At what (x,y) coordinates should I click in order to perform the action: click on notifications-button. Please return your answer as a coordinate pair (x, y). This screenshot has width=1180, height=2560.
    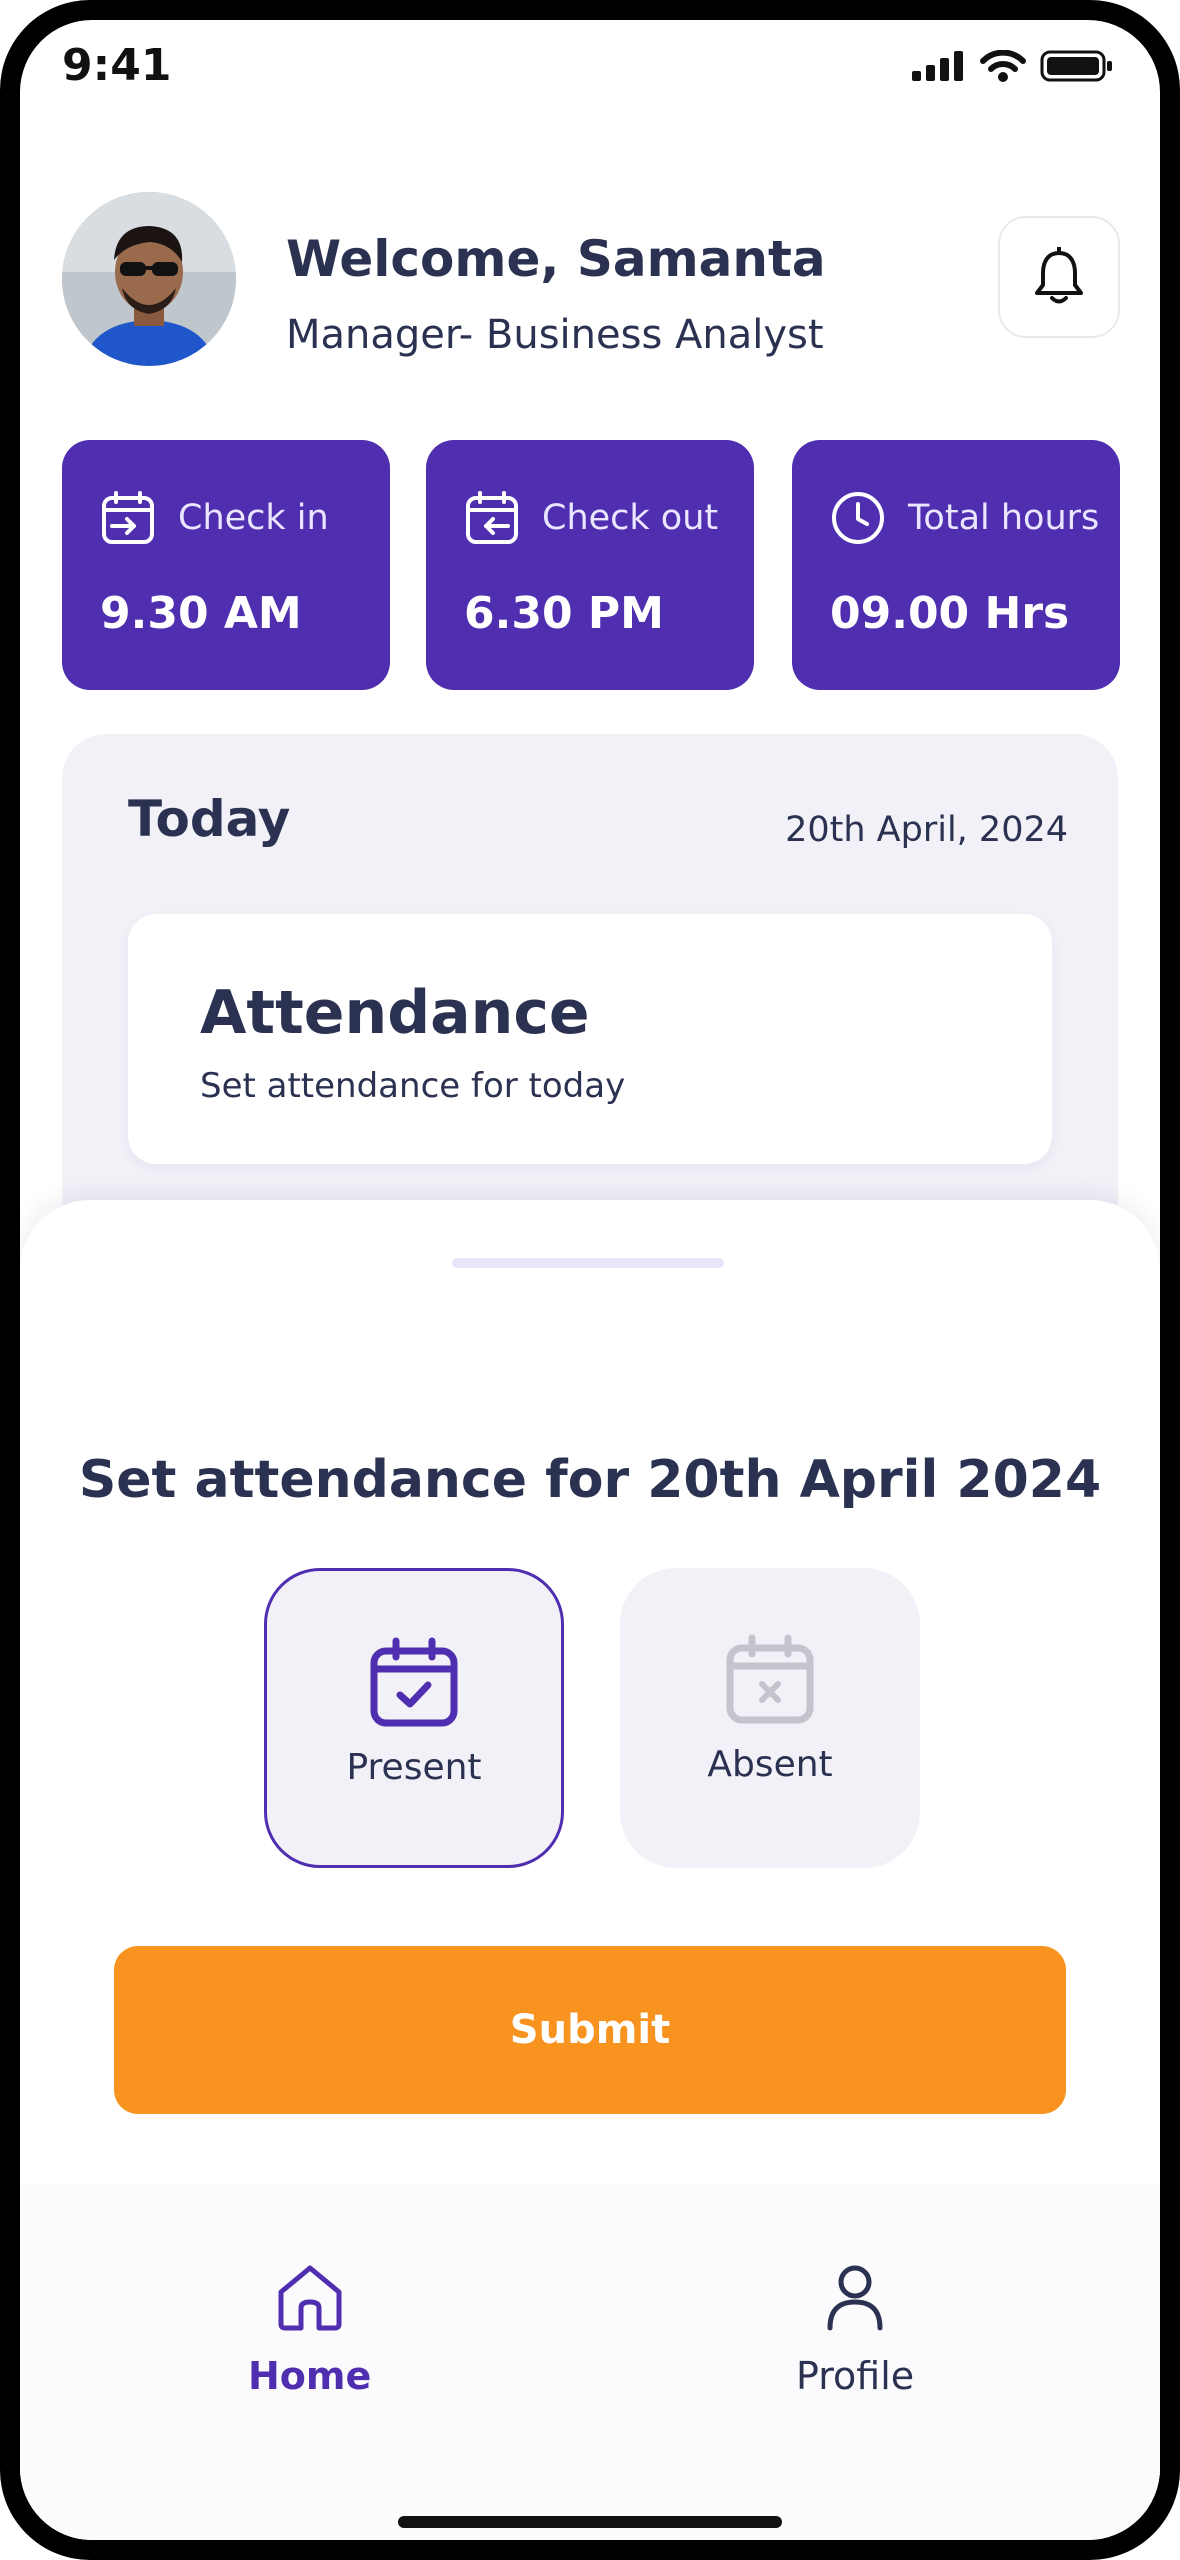
    Looking at the image, I should click on (1059, 277).